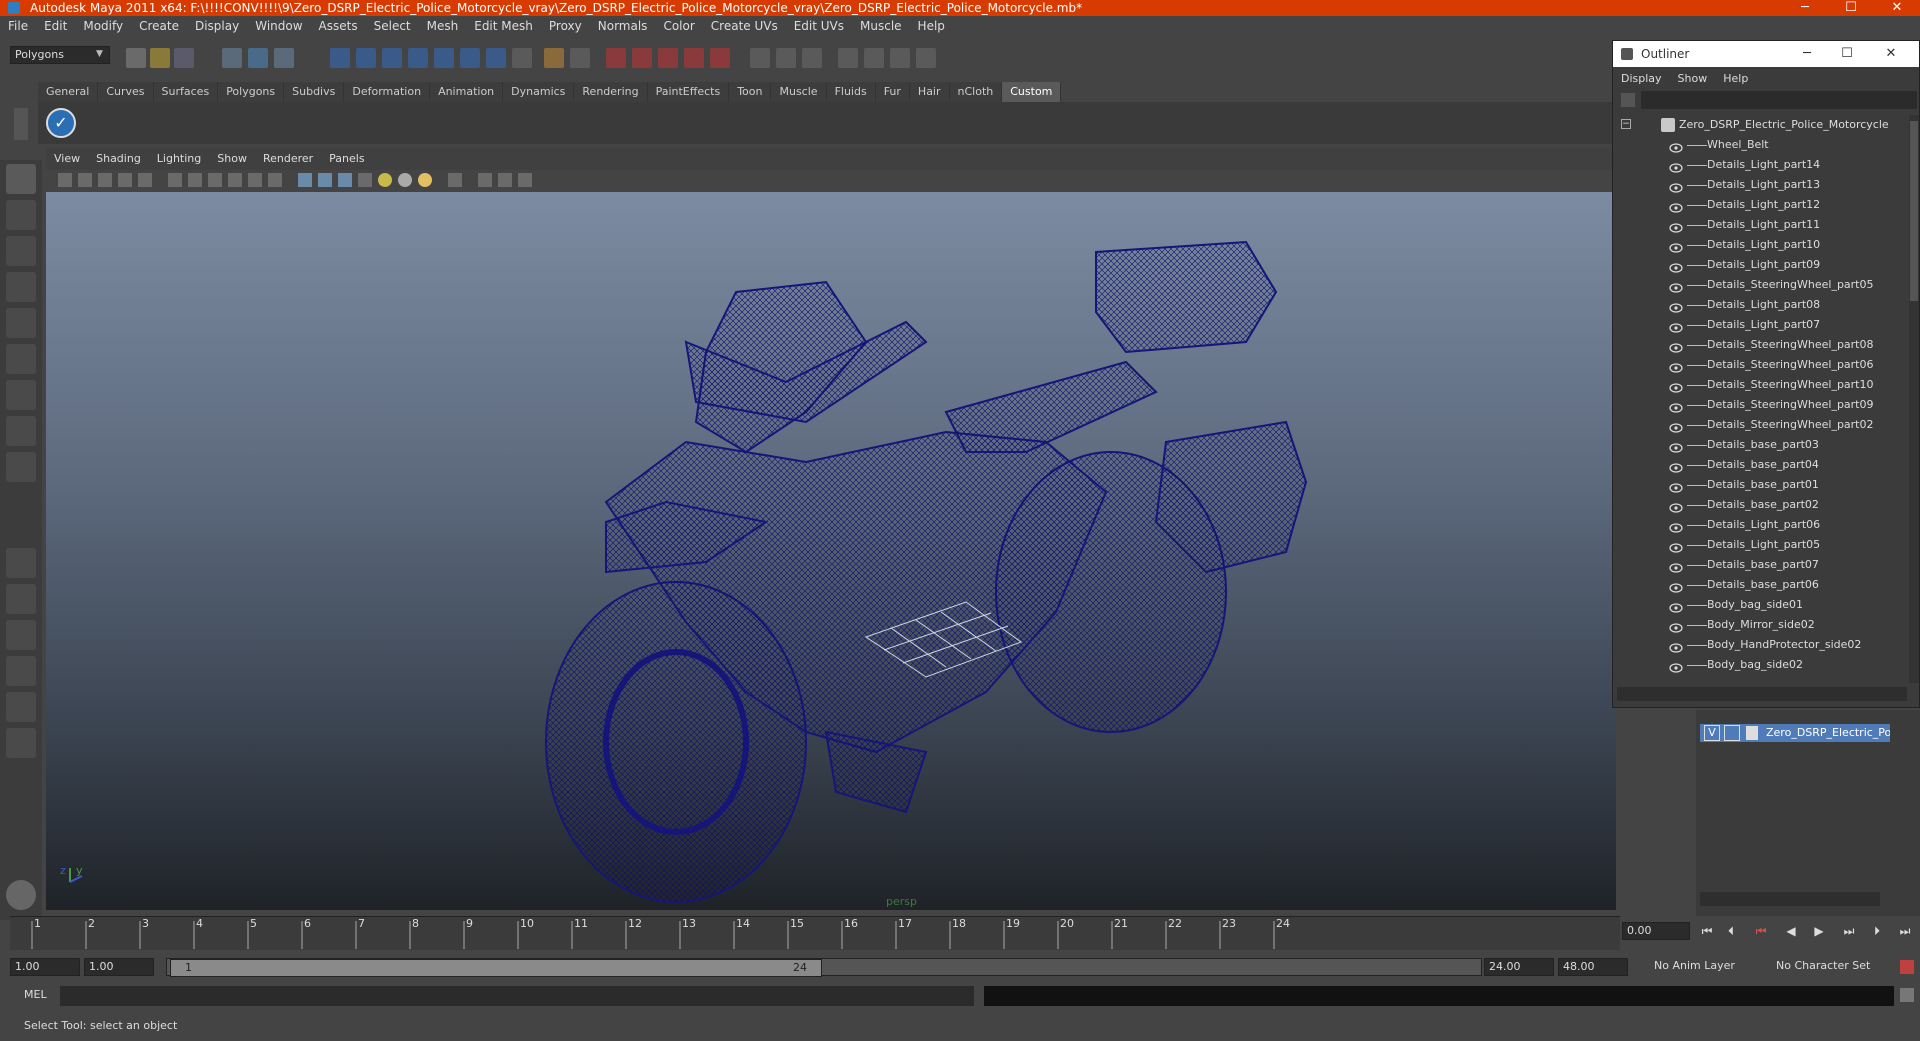 This screenshot has width=1920, height=1041. What do you see at coordinates (21, 743) in the screenshot?
I see `persp-uv-layout-icon` at bounding box center [21, 743].